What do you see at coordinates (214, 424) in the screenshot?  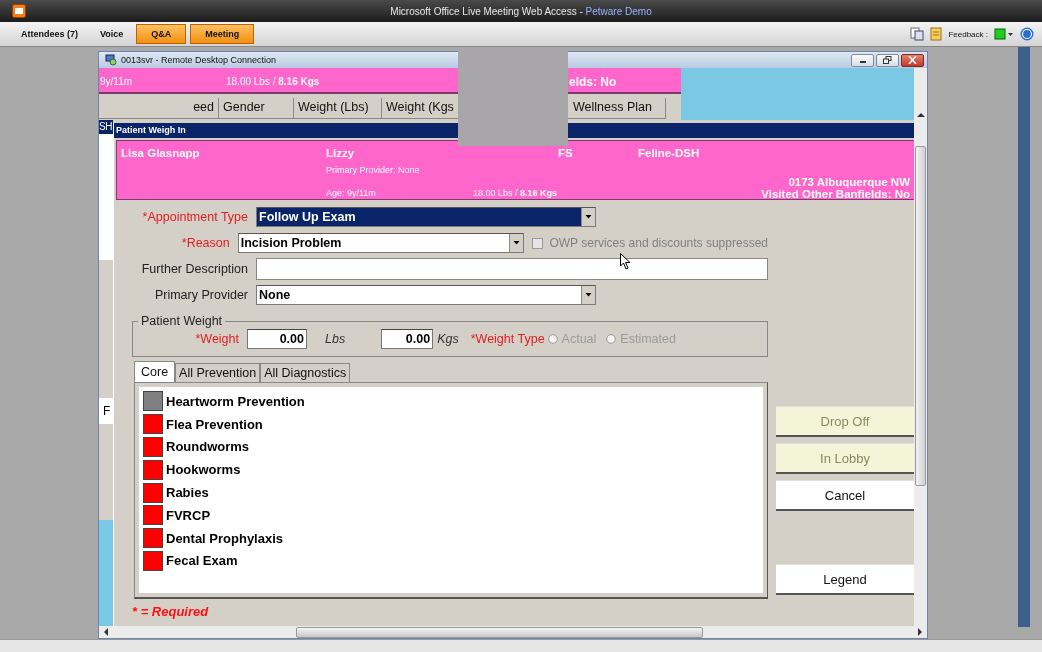 I see `list-item: Flea Prevention` at bounding box center [214, 424].